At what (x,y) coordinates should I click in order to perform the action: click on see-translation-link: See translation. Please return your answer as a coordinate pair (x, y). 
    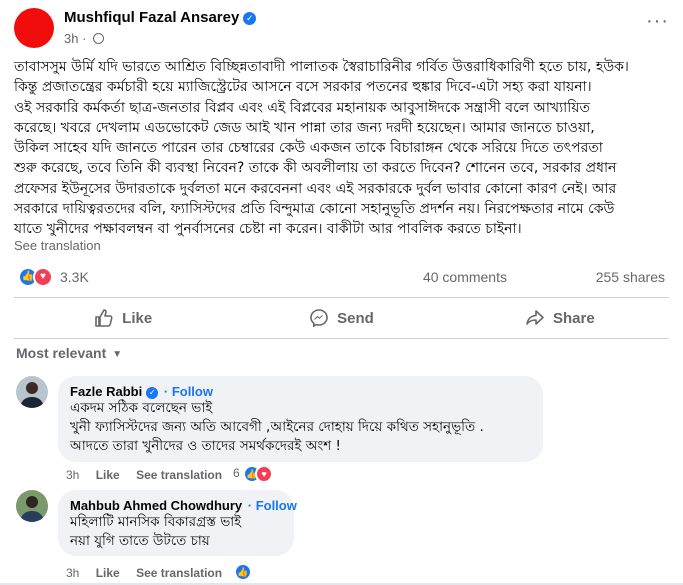
    Looking at the image, I should click on (57, 245).